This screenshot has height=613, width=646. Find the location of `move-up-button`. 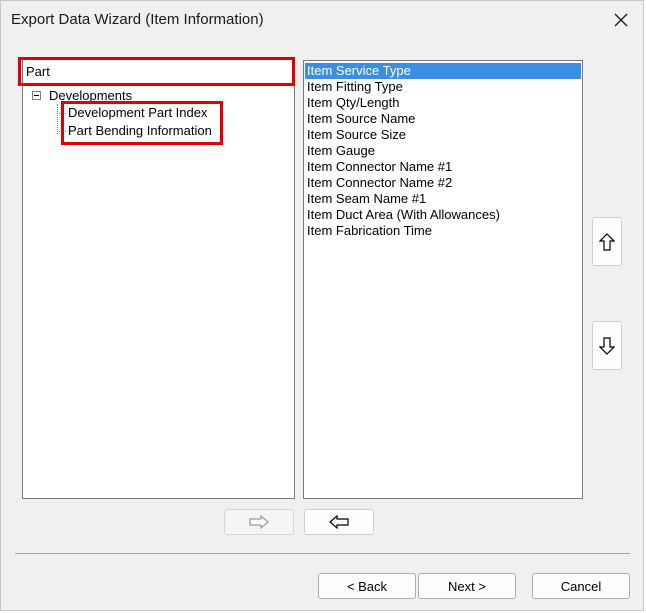

move-up-button is located at coordinates (607, 241).